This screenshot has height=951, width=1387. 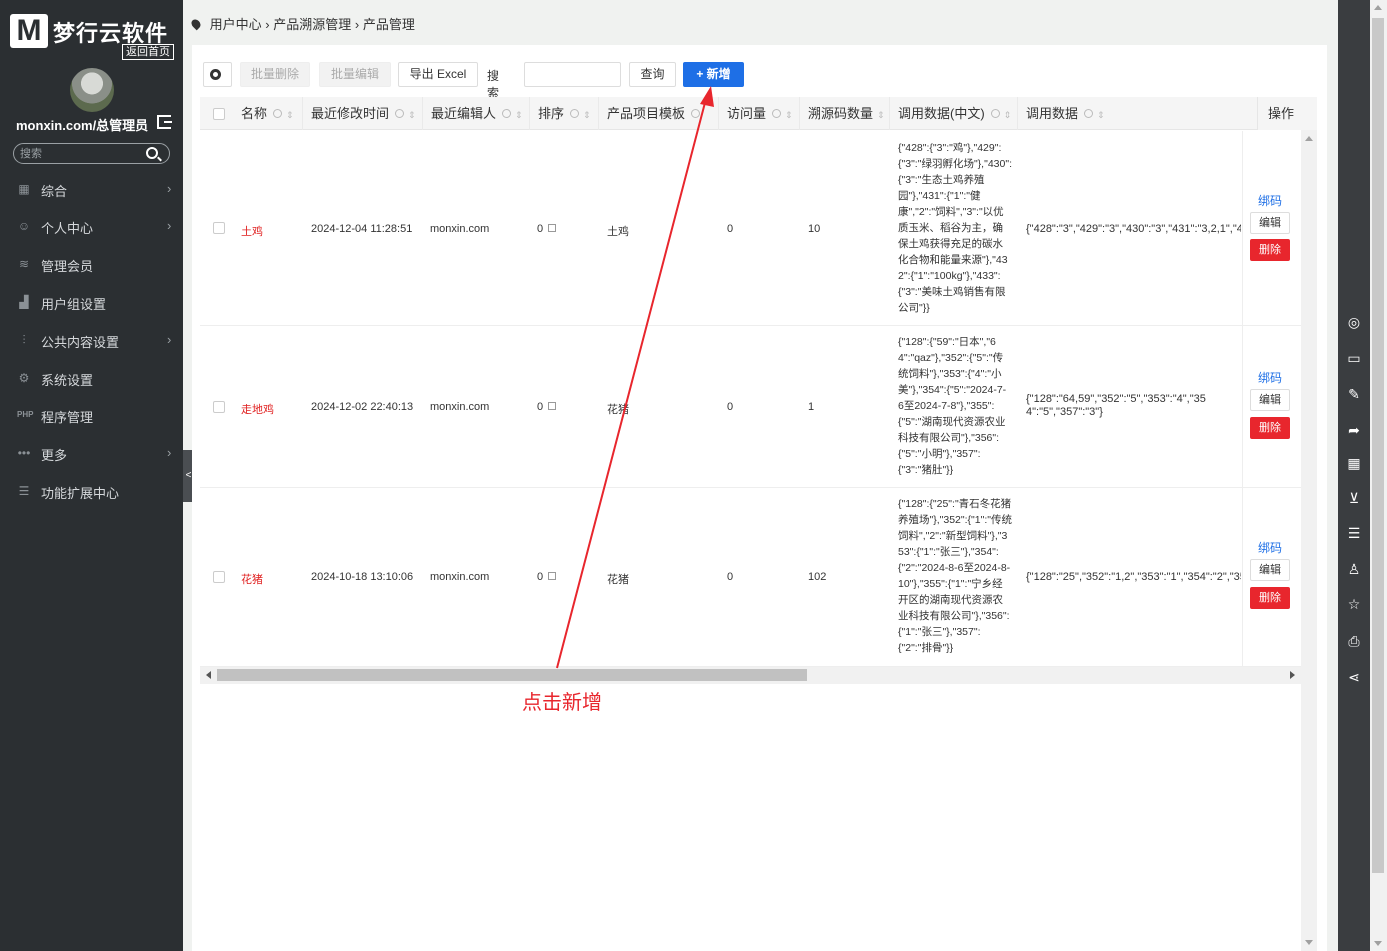 I want to click on sidebar-item-public-content: ⫶ 公共内容设置 ›, so click(x=91, y=340).